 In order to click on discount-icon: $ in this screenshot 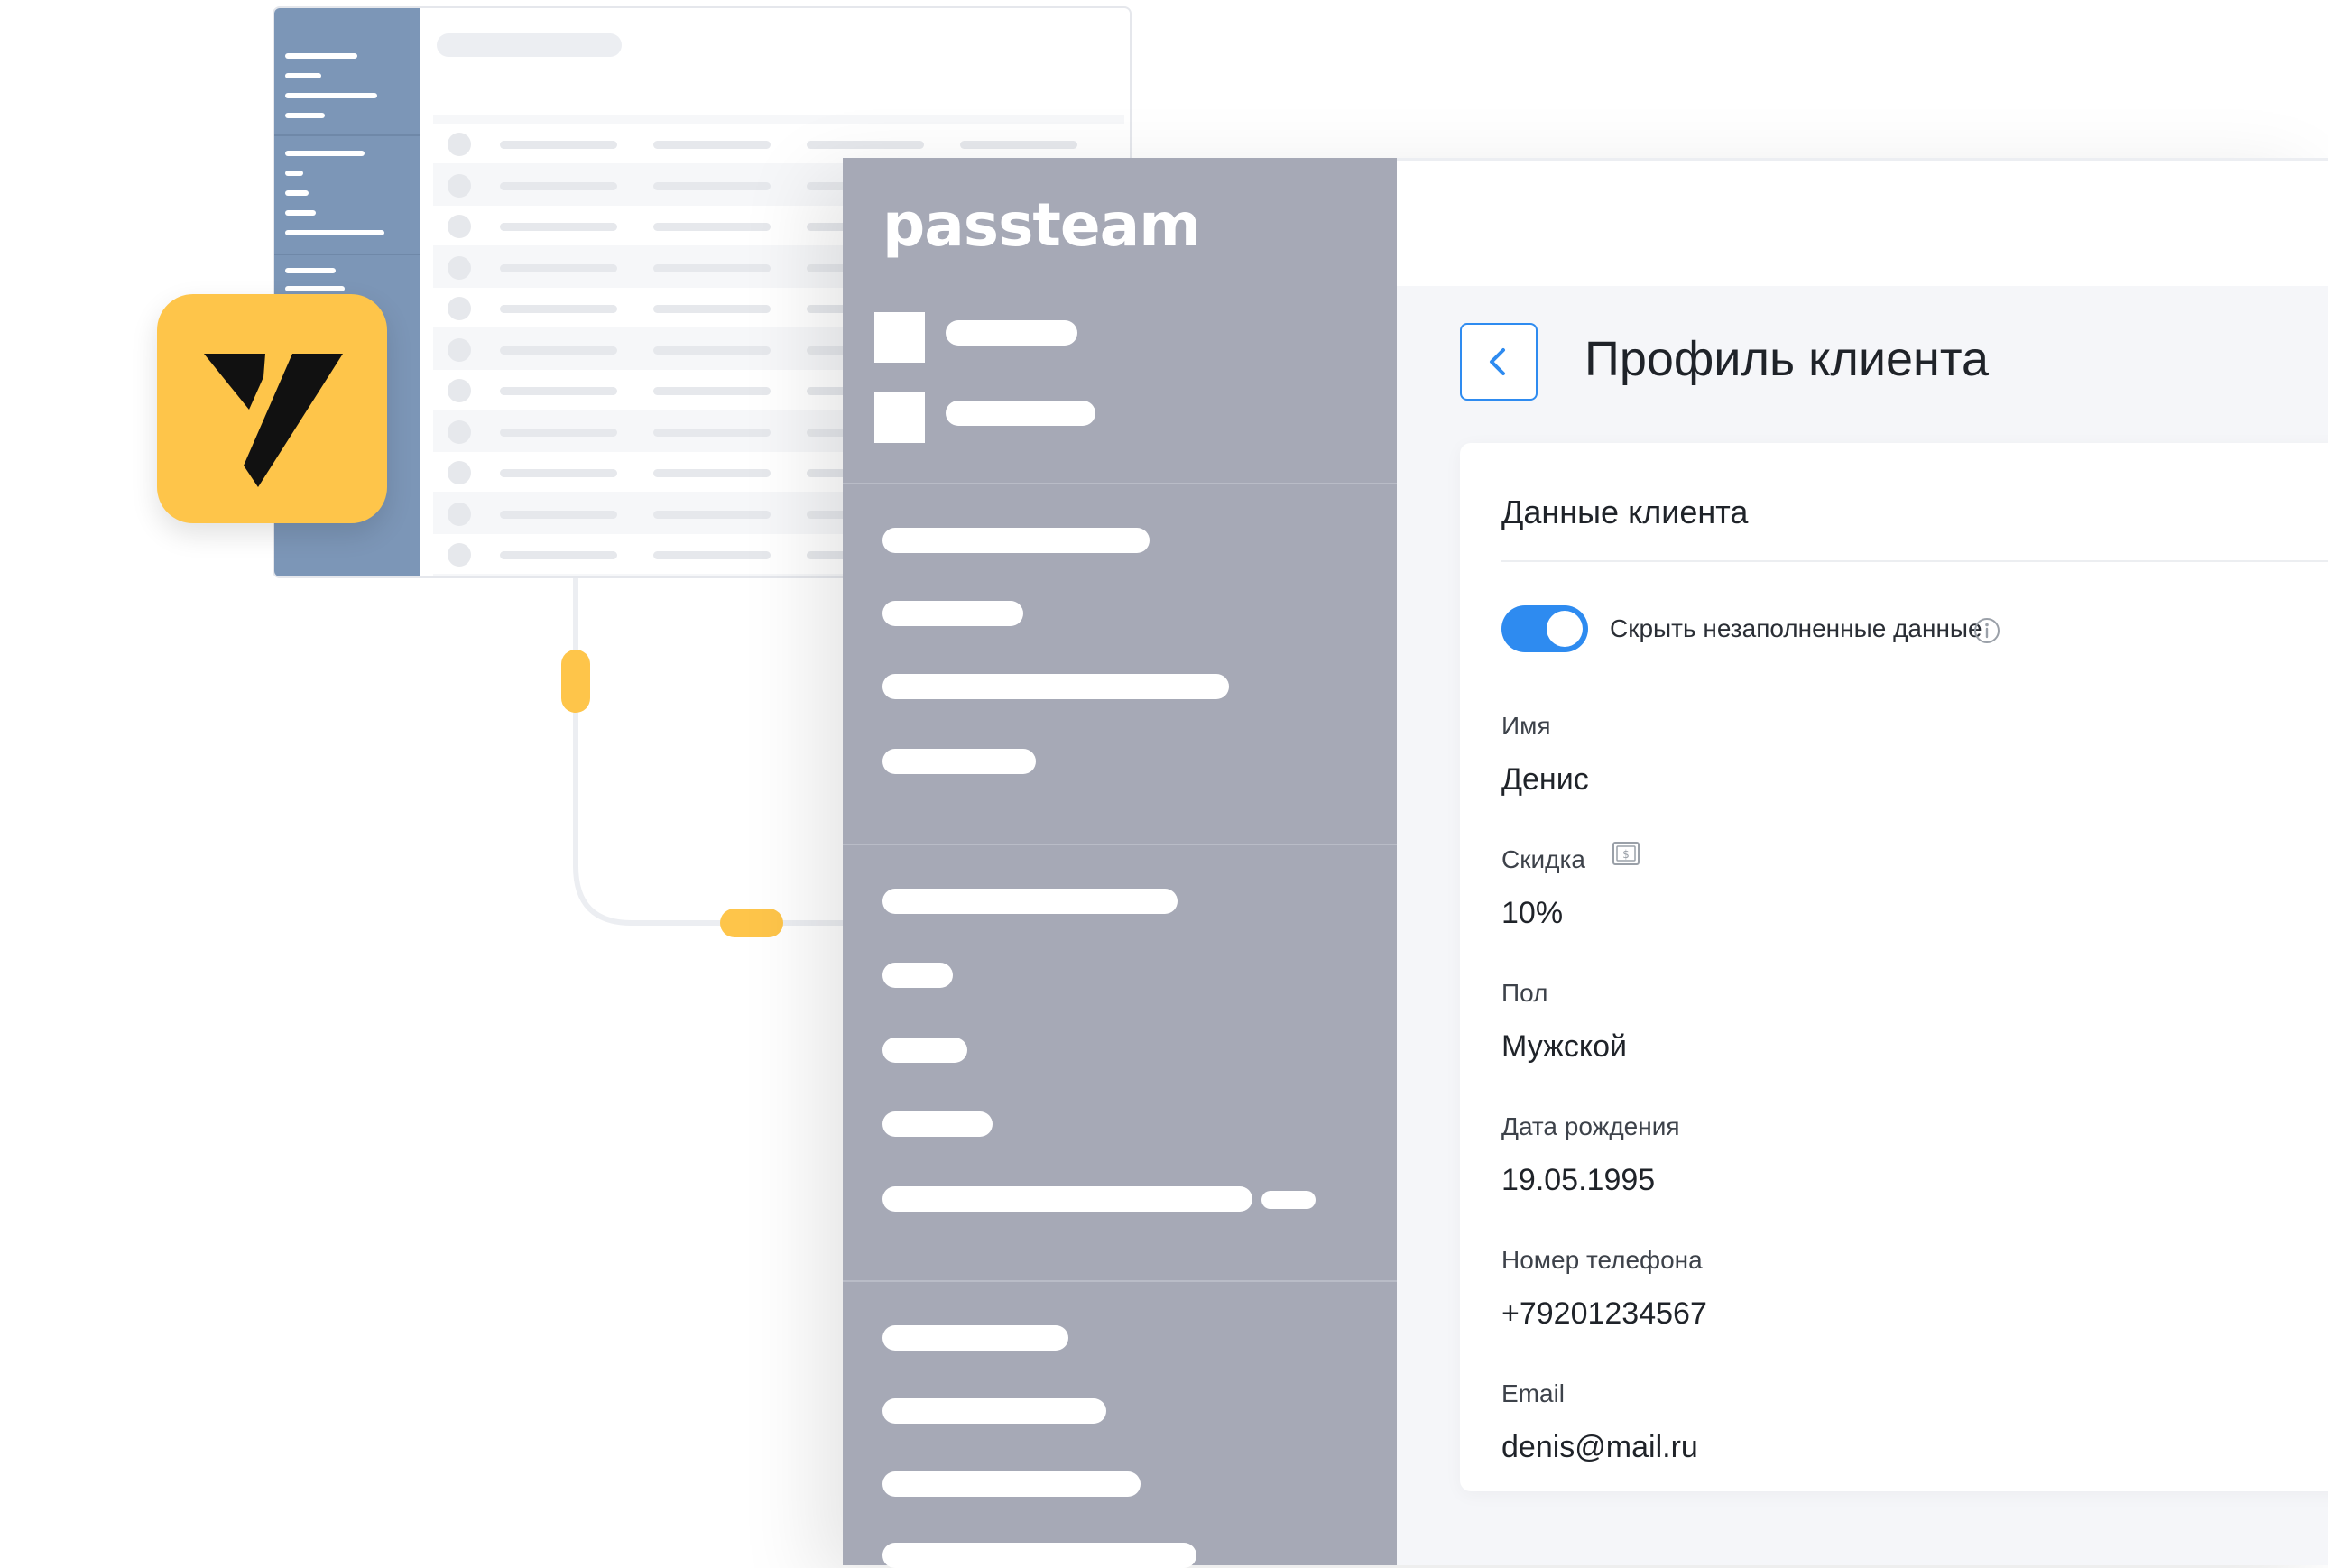, I will do `click(1626, 853)`.